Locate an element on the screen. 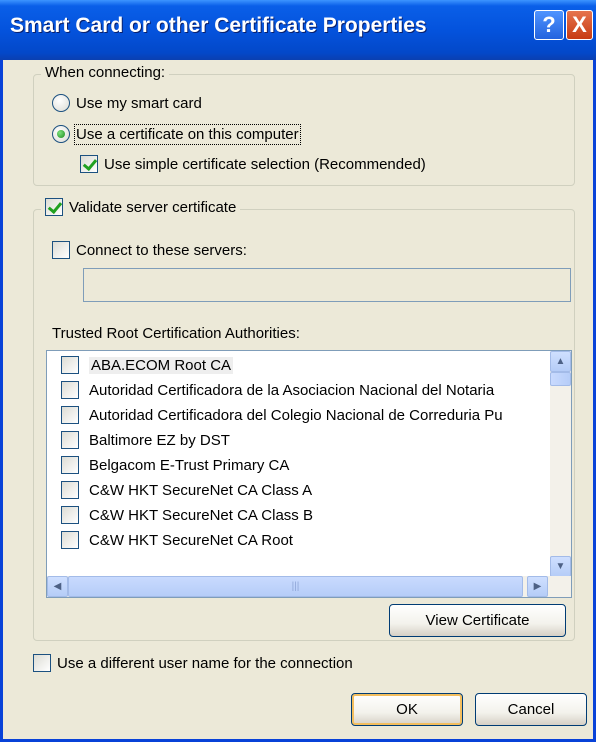 Image resolution: width=596 pixels, height=742 pixels. list-item: C&W HKT SecureNet CA Class A is located at coordinates (186, 490).